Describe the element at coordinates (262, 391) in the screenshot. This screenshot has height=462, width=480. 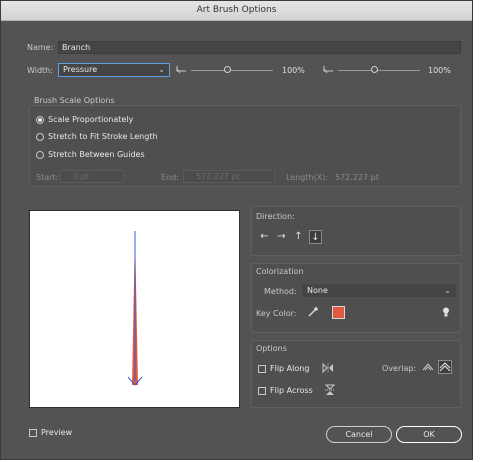
I see `flip-across-checkbox` at that location.